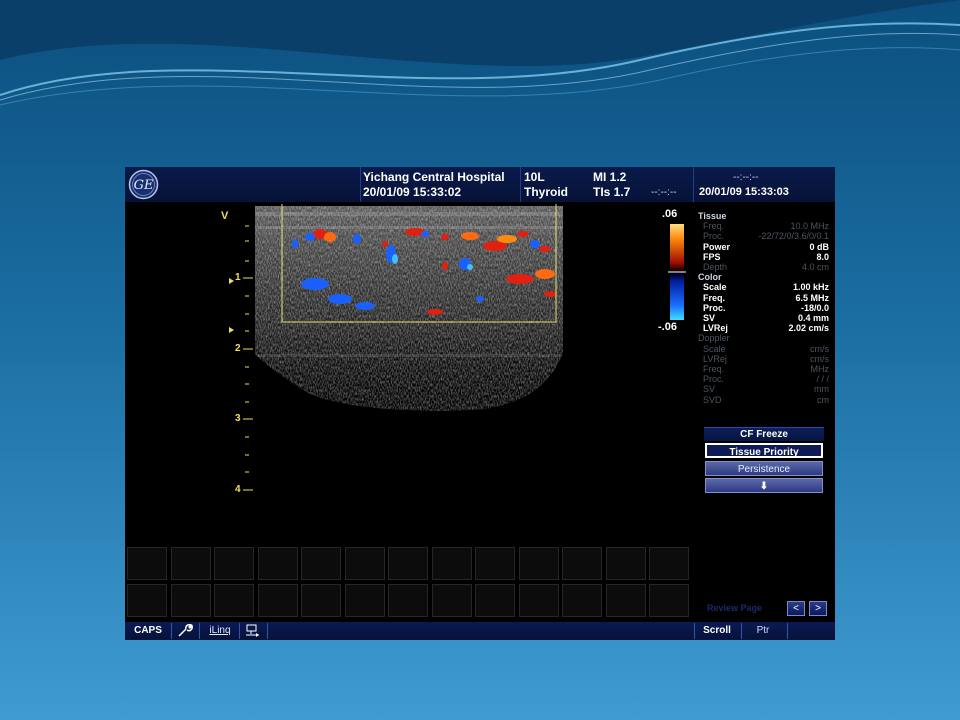  What do you see at coordinates (714, 348) in the screenshot?
I see `param-label: Scale` at bounding box center [714, 348].